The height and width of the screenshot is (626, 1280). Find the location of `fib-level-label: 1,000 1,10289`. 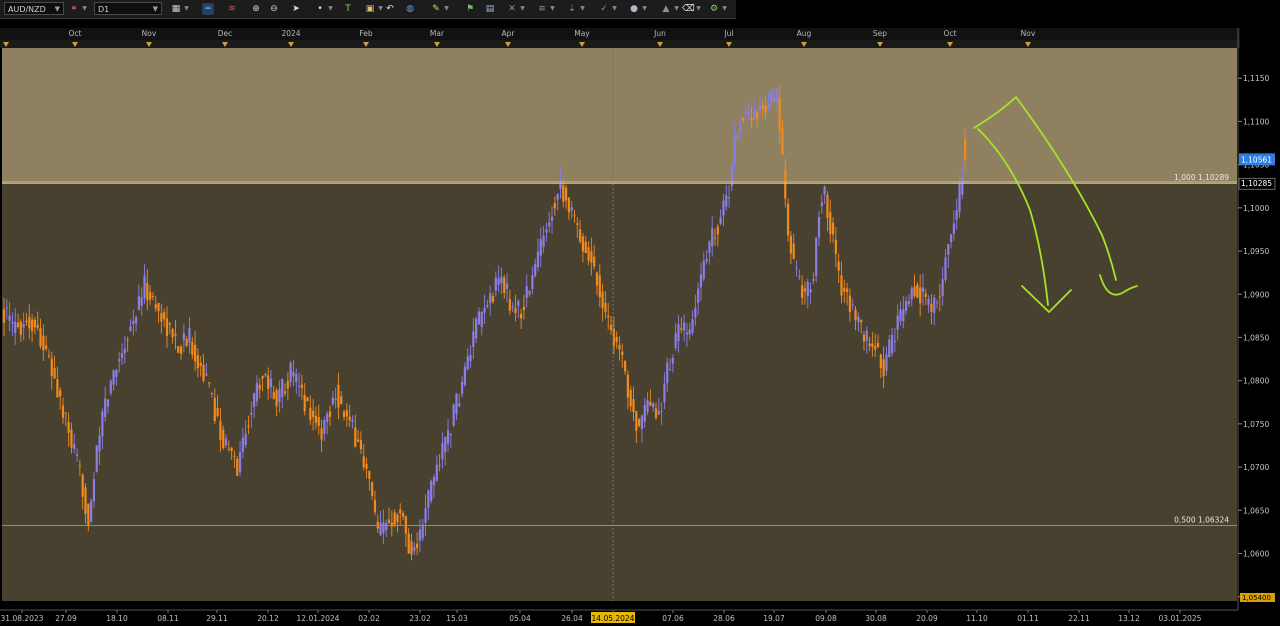

fib-level-label: 1,000 1,10289 is located at coordinates (1201, 177).